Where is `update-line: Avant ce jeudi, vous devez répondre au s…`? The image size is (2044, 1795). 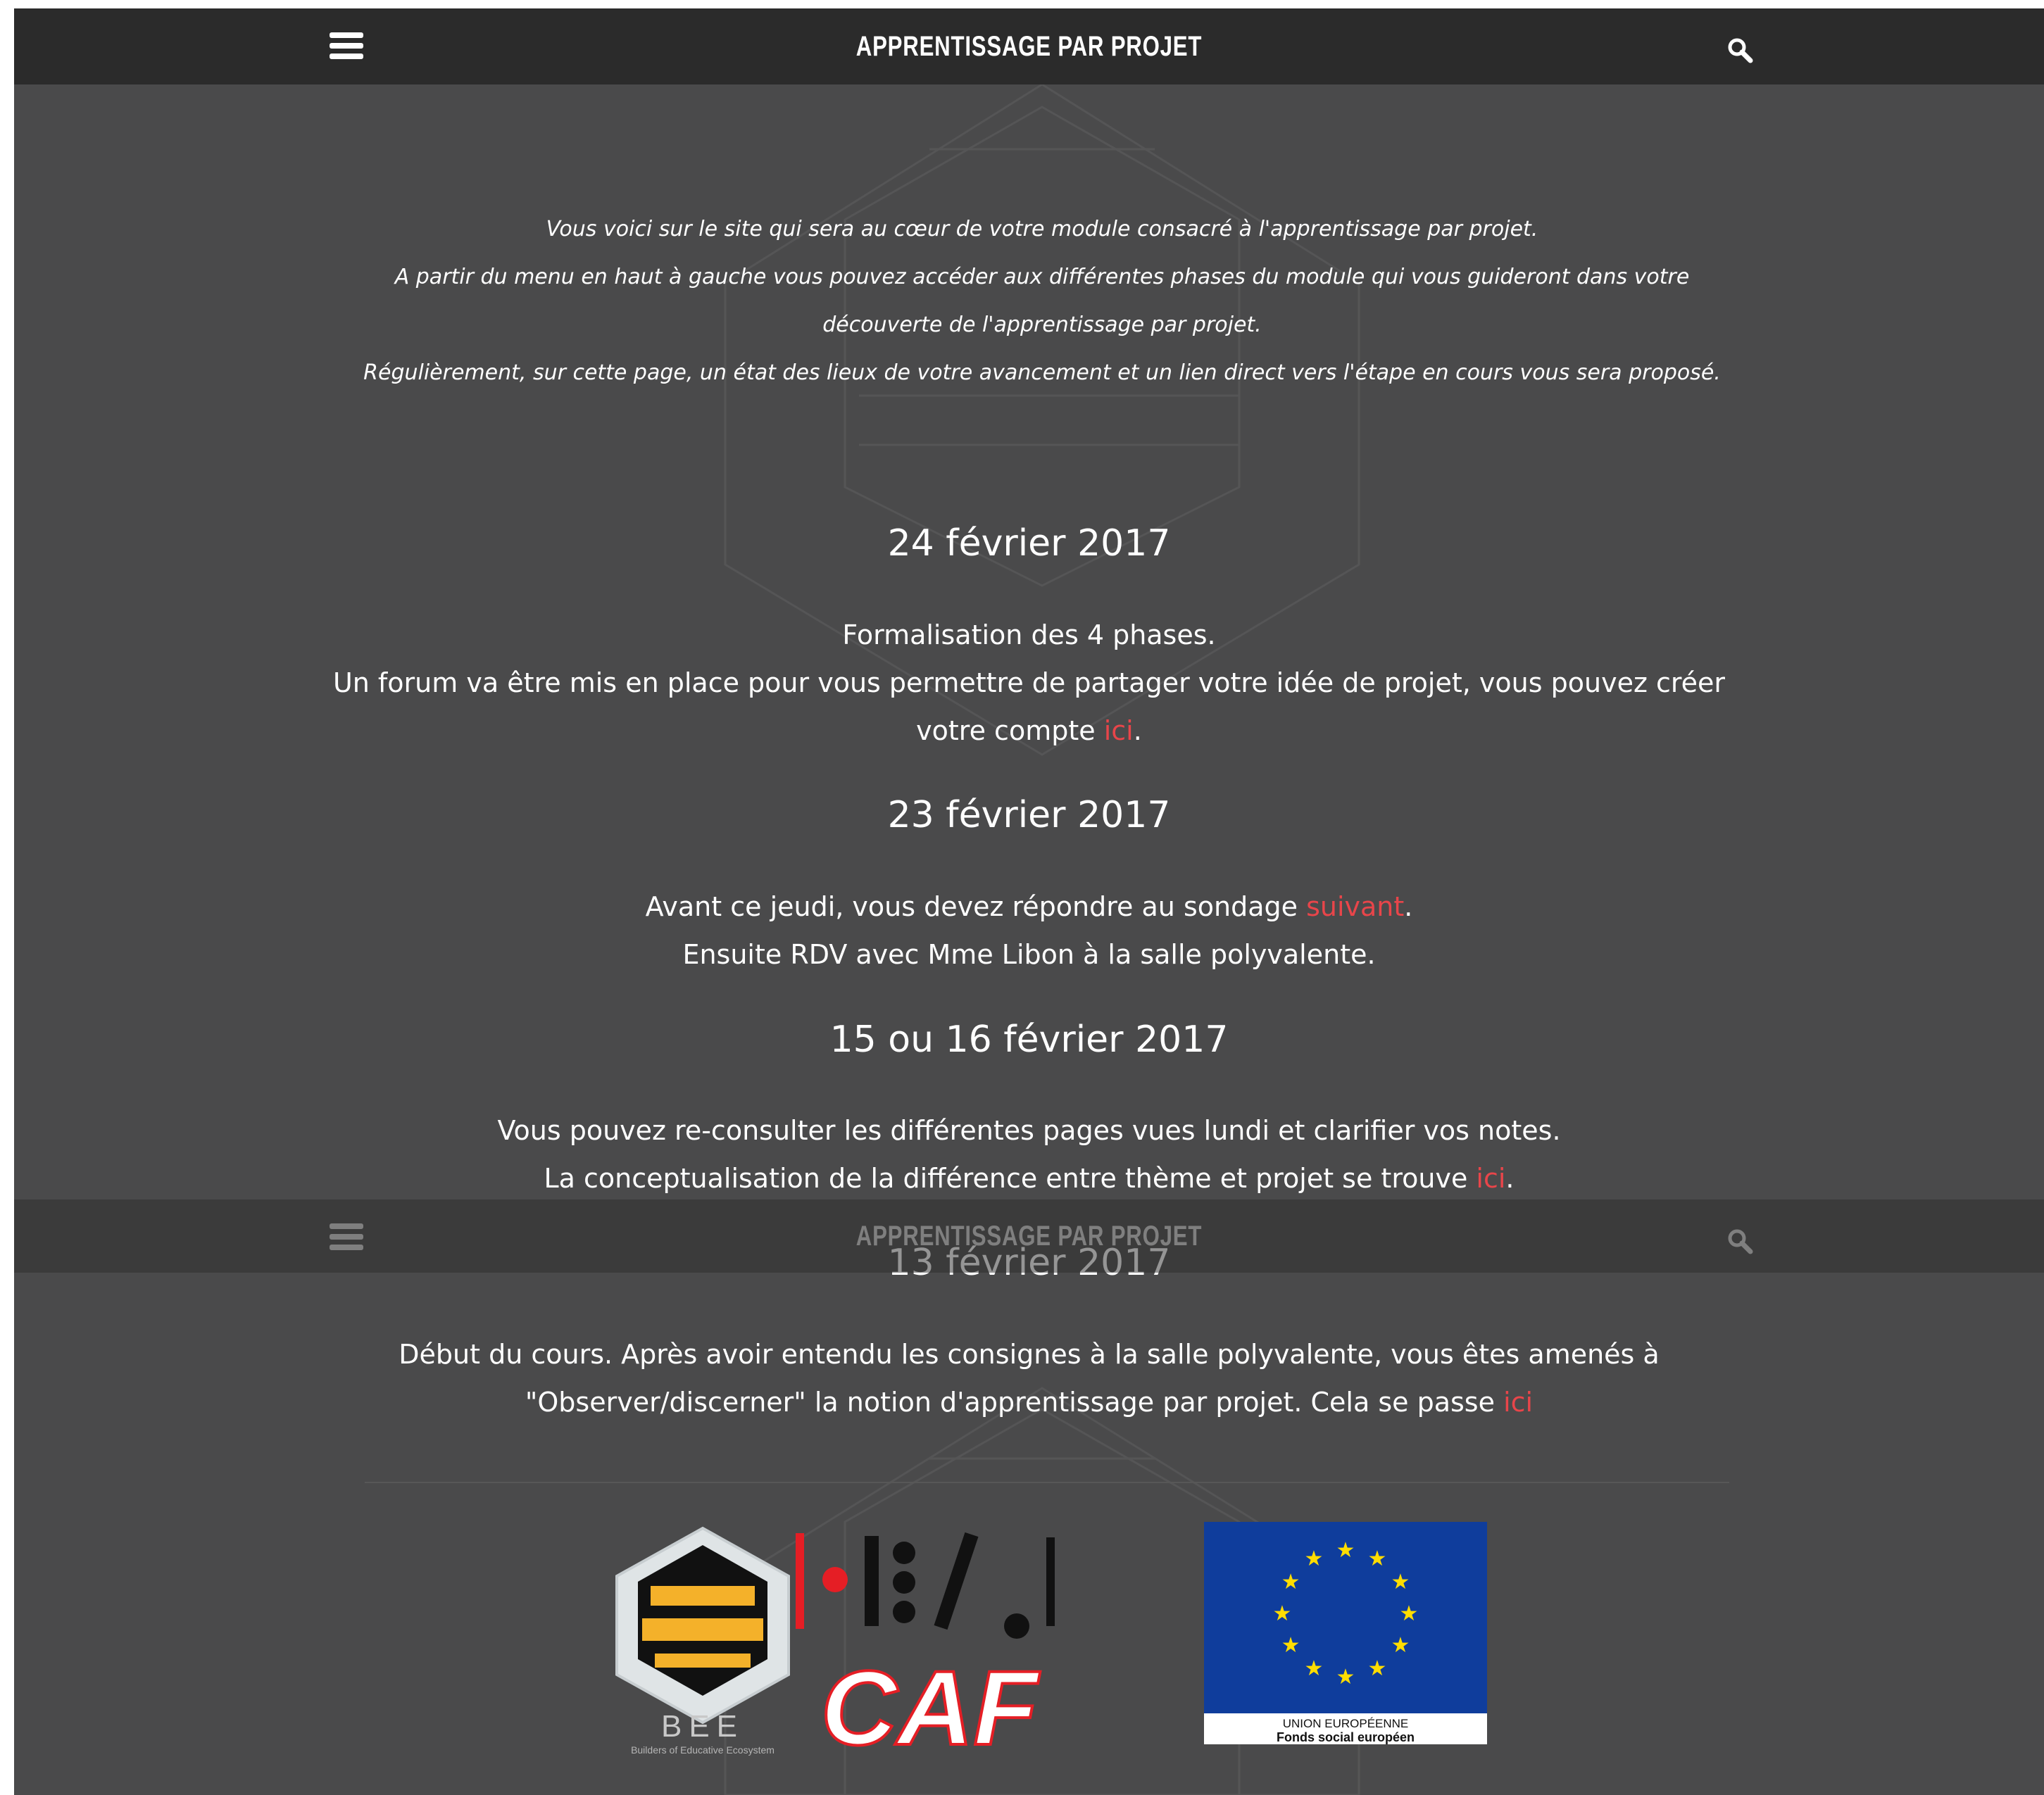 update-line: Avant ce jeudi, vous devez répondre au s… is located at coordinates (1029, 907).